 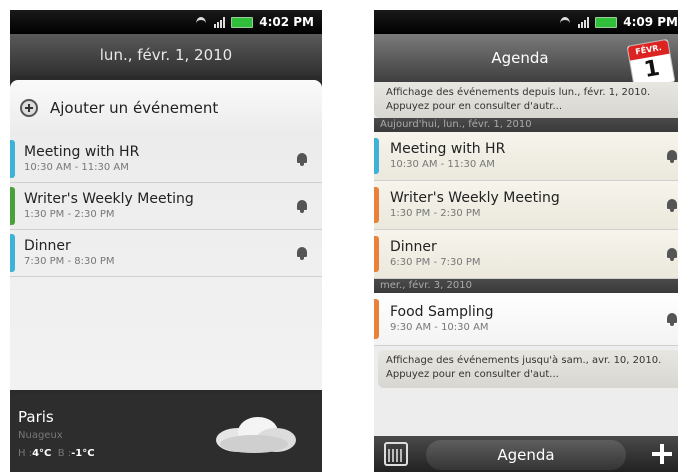 I want to click on month-view-icon, so click(x=396, y=454).